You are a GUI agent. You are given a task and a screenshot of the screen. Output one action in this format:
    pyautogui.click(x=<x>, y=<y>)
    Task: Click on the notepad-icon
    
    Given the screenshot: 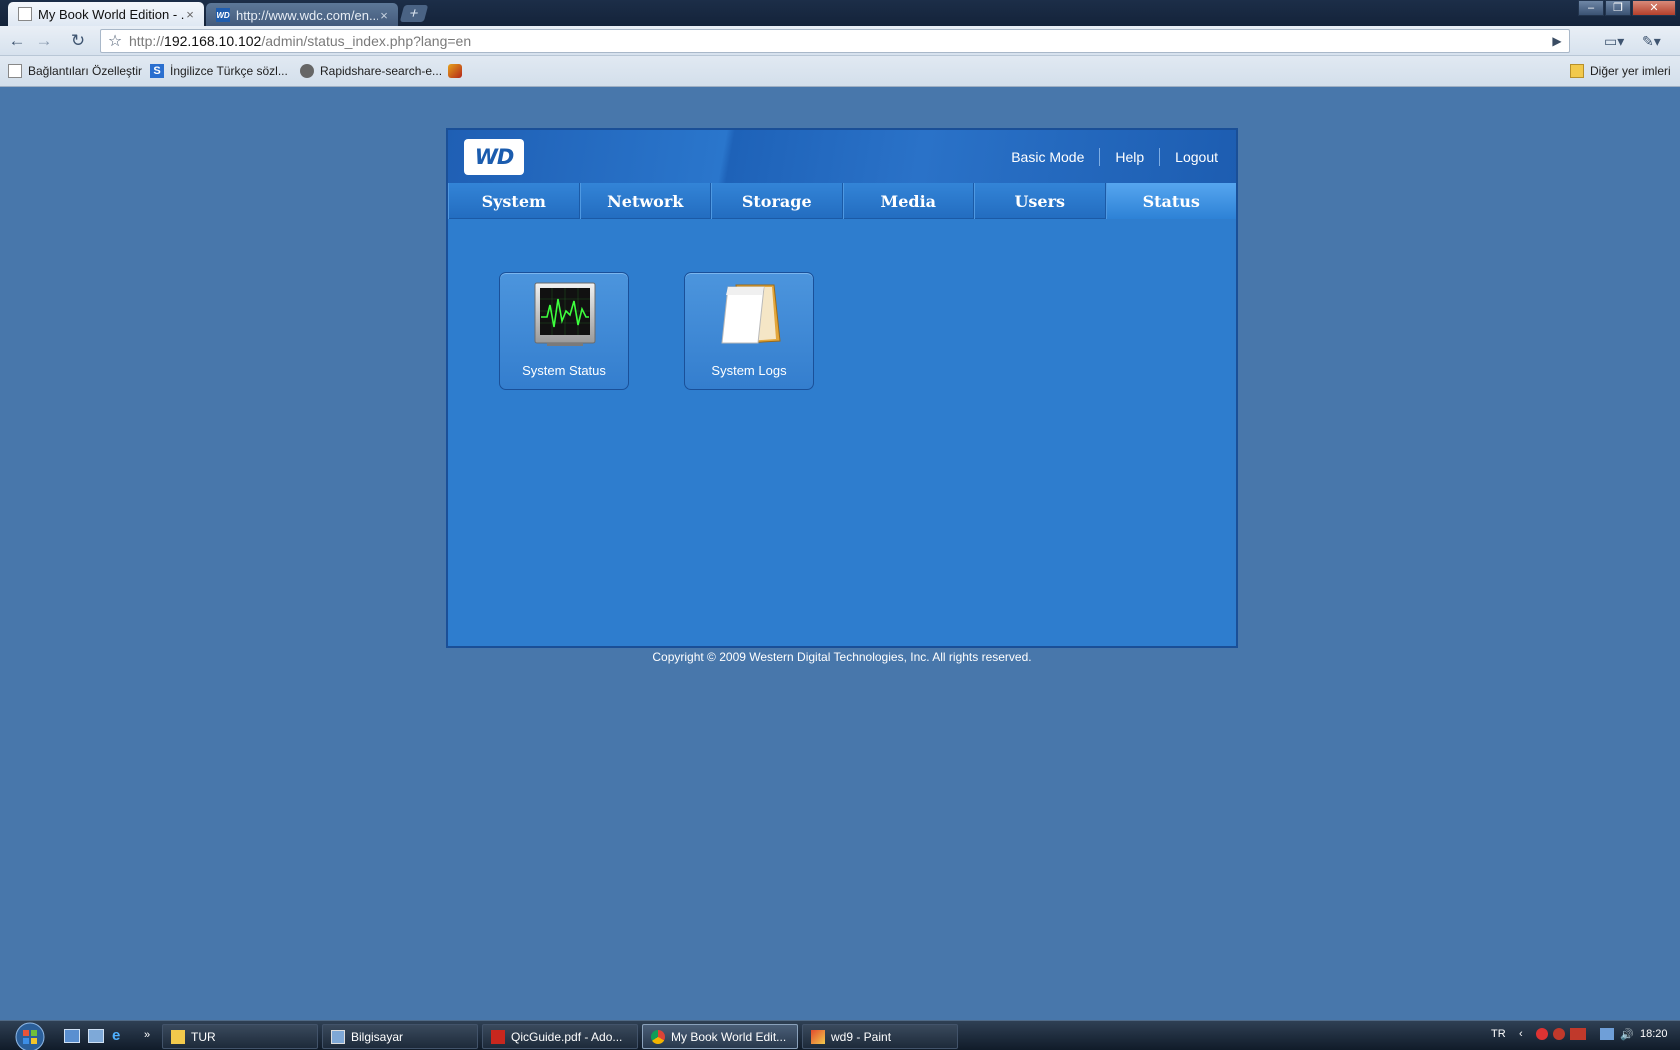 What is the action you would take?
    pyautogui.click(x=751, y=314)
    